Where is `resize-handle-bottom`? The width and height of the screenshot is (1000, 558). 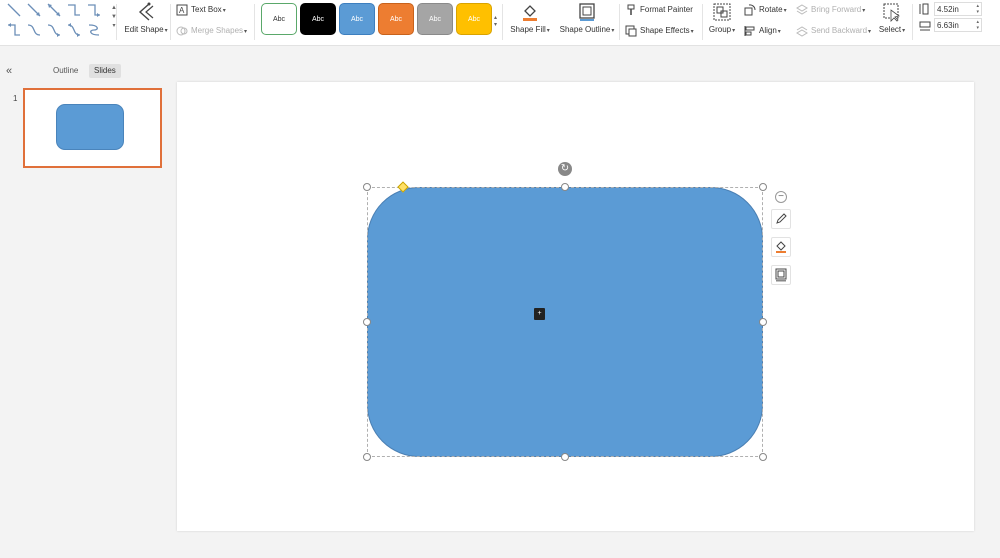 resize-handle-bottom is located at coordinates (565, 457).